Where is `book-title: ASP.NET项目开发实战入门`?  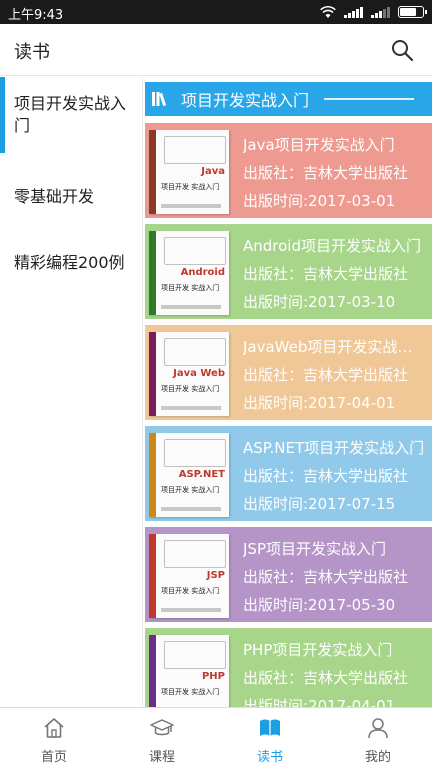
book-title: ASP.NET项目开发实战入门 is located at coordinates (334, 448).